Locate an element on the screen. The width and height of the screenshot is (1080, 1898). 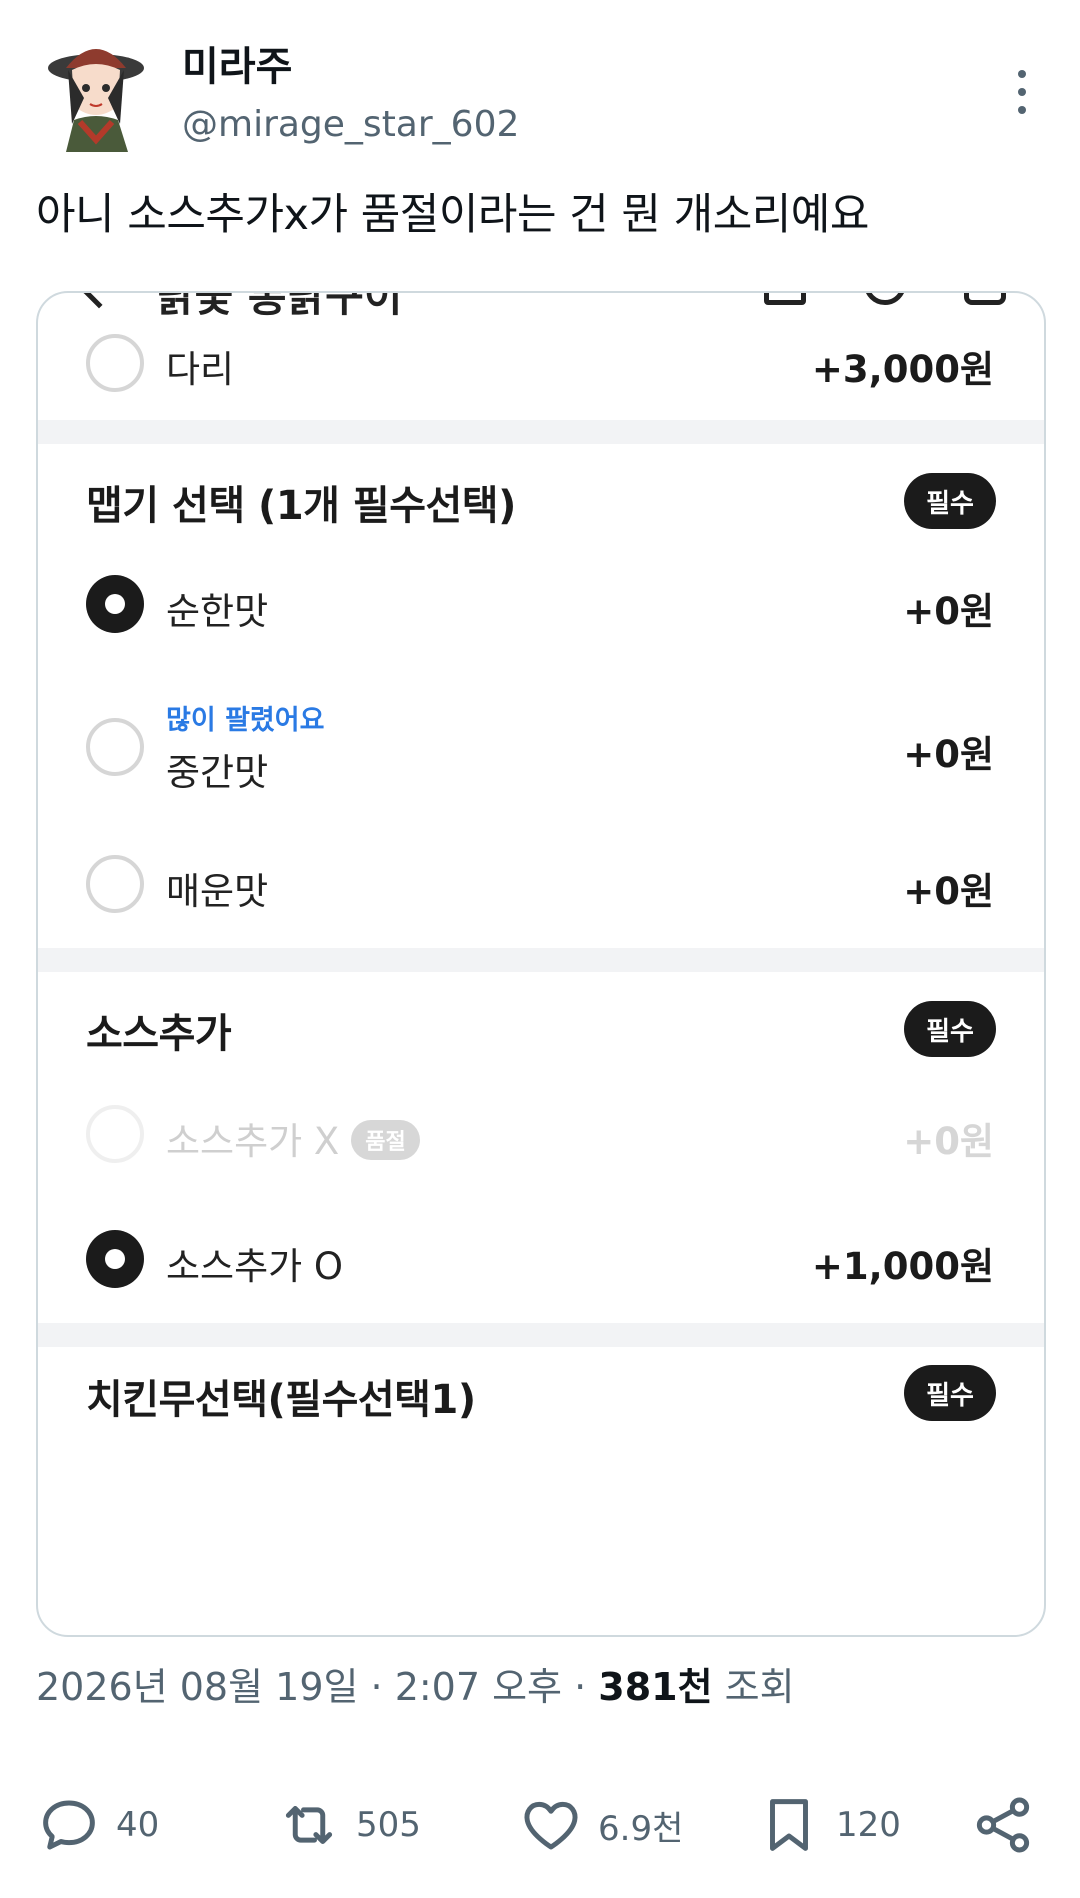
like-button: 6.9천 is located at coordinates (600, 1825).